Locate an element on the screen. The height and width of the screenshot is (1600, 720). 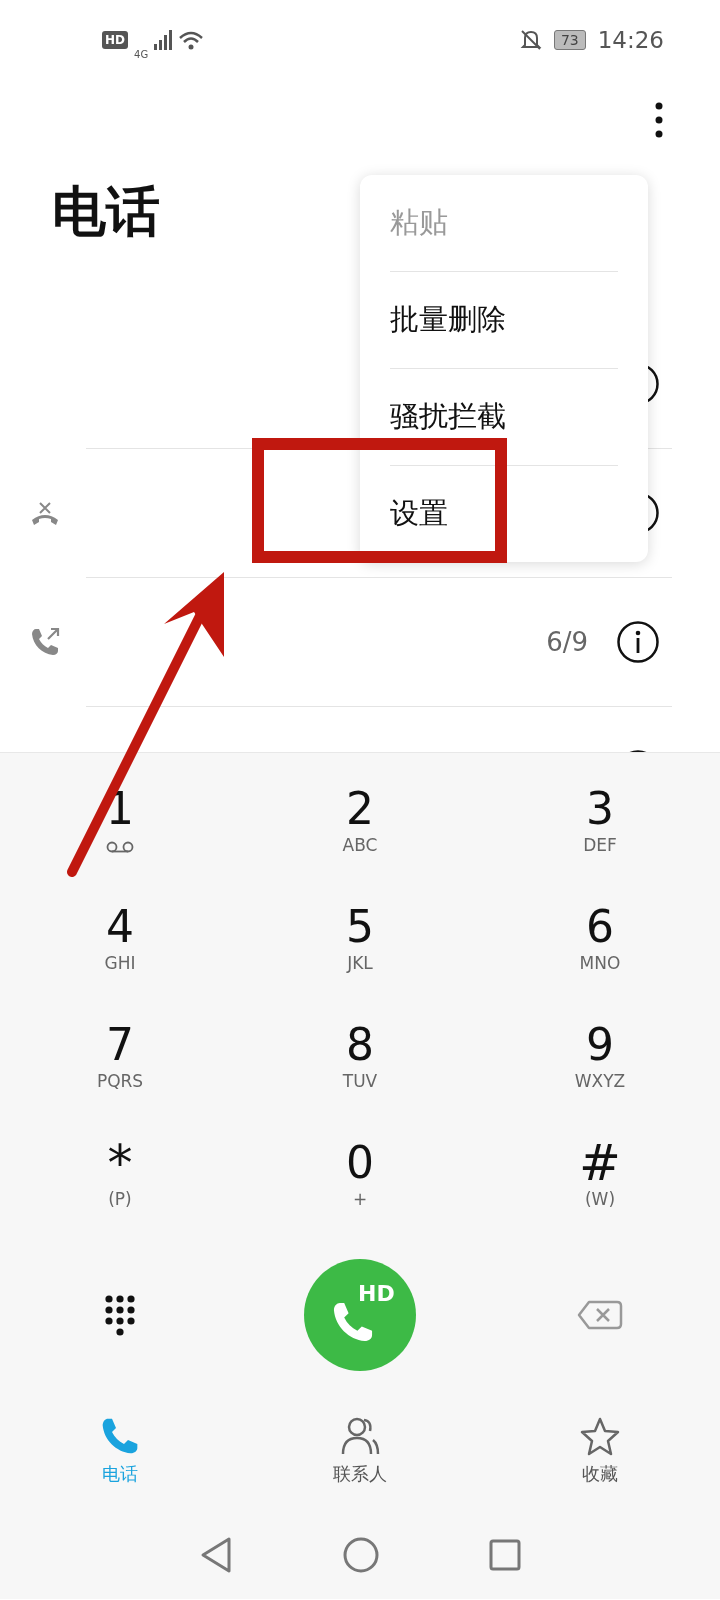
back-icon is located at coordinates (216, 1555).